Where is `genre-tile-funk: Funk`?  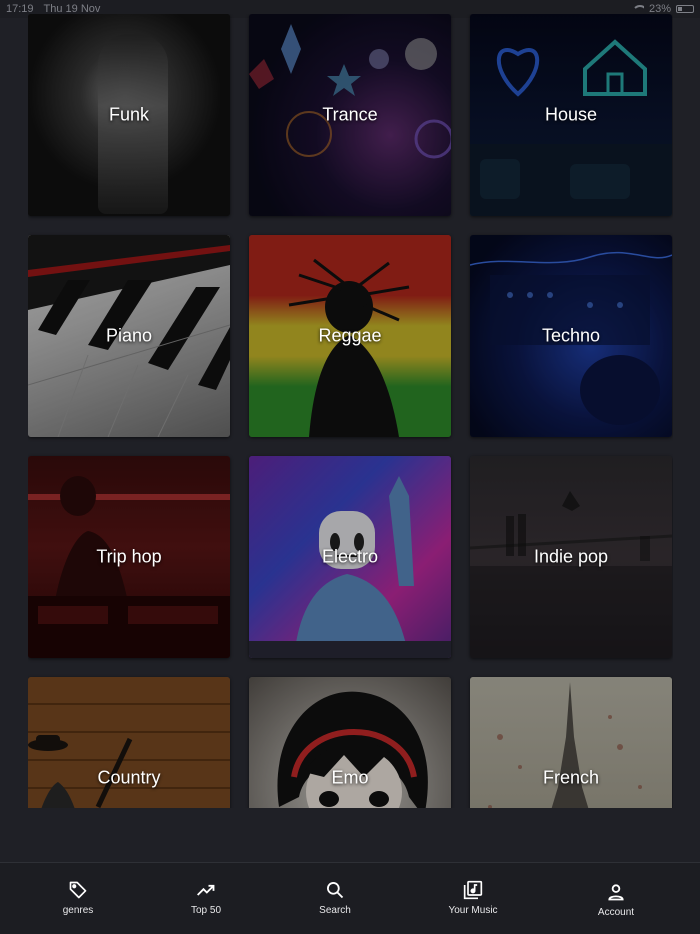 genre-tile-funk: Funk is located at coordinates (129, 115).